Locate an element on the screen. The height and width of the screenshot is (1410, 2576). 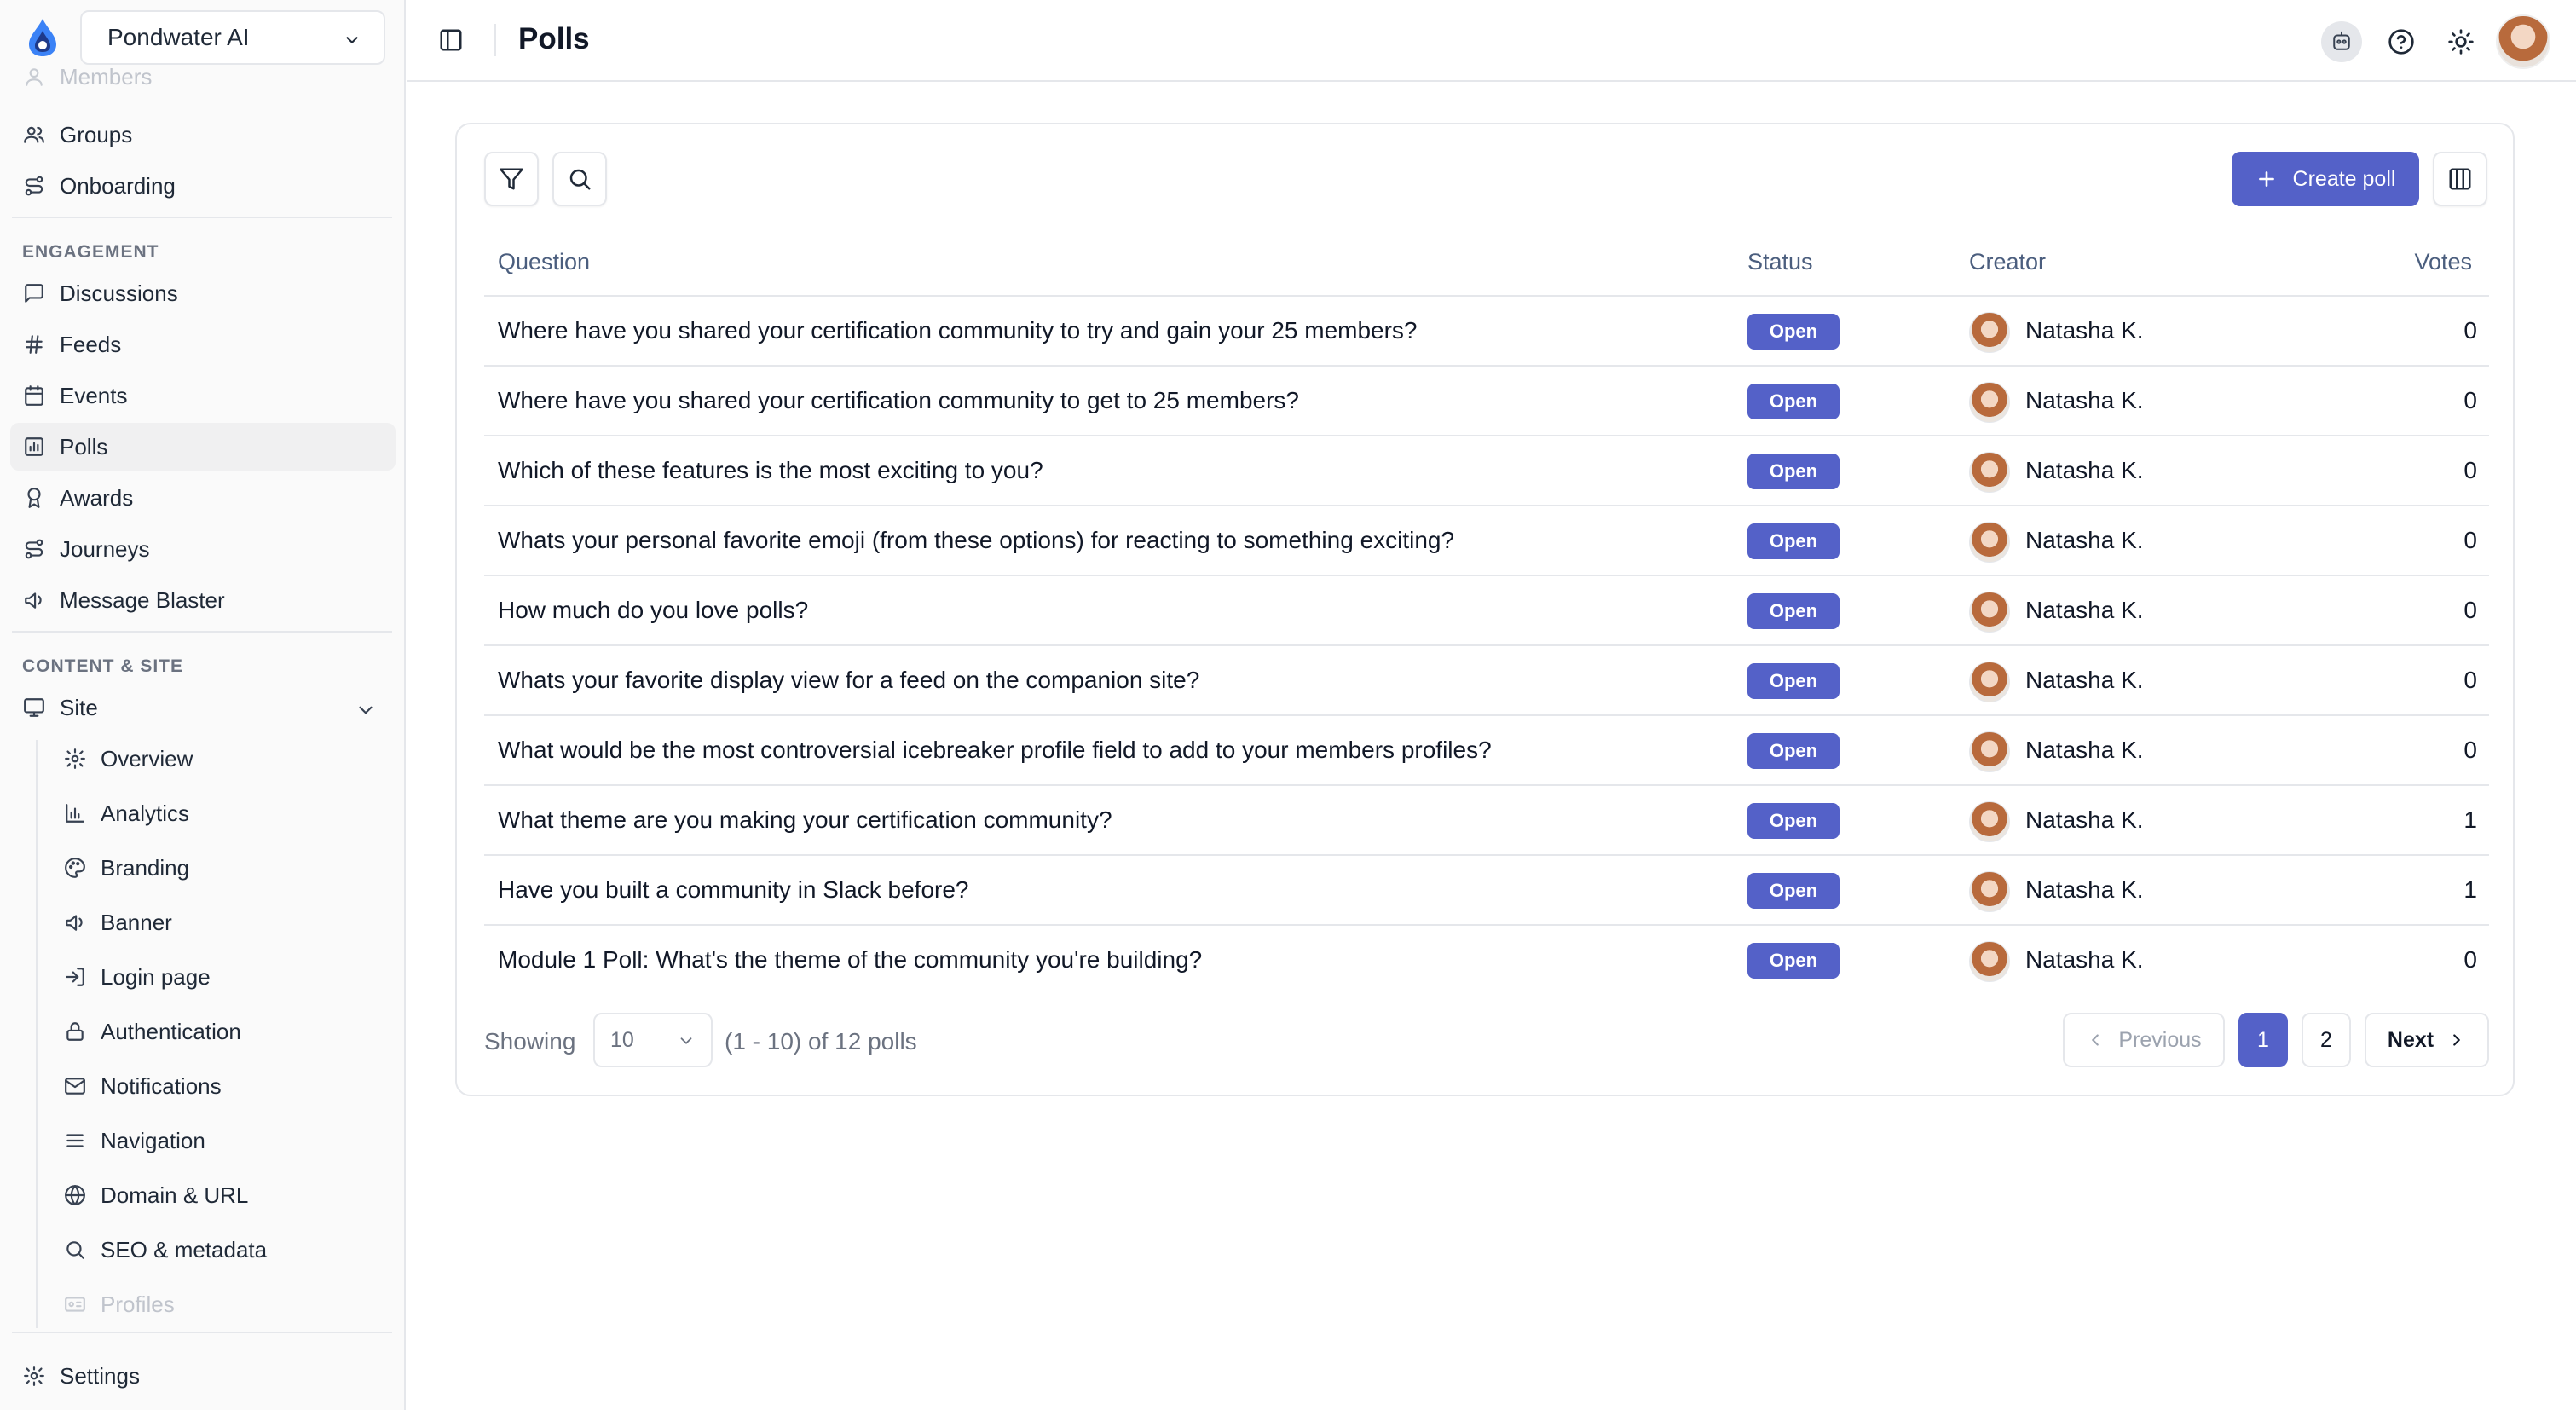
plus-icon is located at coordinates (2266, 179).